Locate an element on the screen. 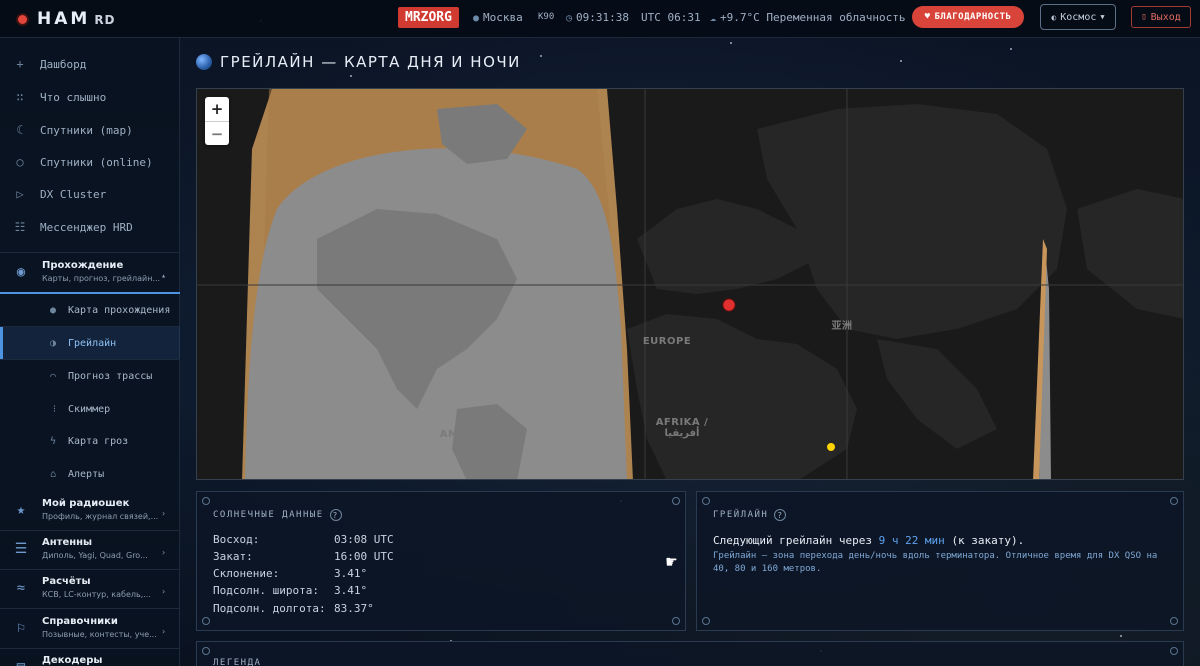 The width and height of the screenshot is (1200, 666). sidebar-item-satellites-online: ○ Спутники (online) is located at coordinates (90, 162).